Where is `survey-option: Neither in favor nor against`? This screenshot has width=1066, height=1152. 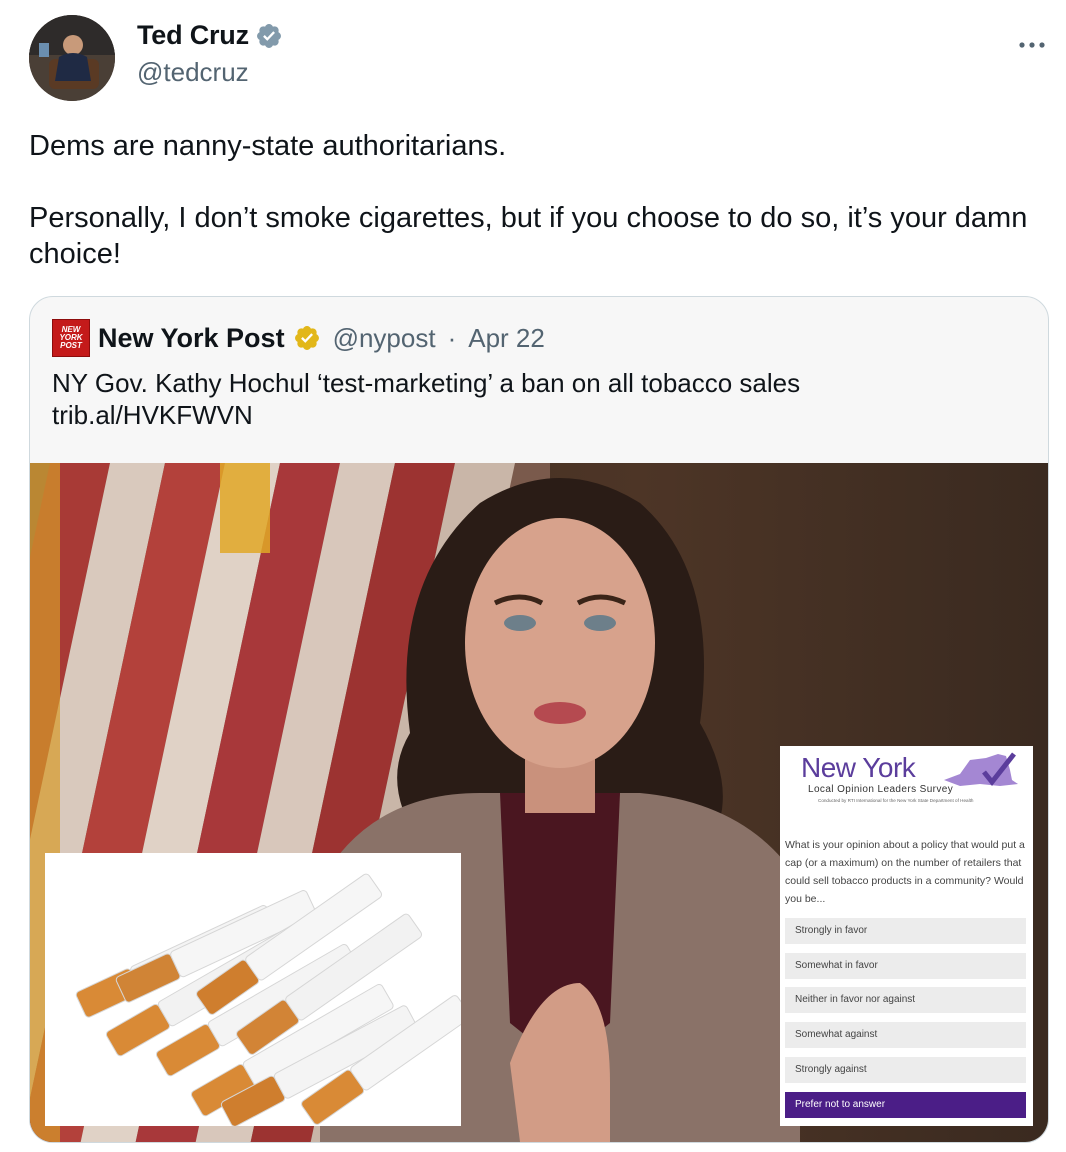
survey-option: Neither in favor nor against is located at coordinates (905, 1000).